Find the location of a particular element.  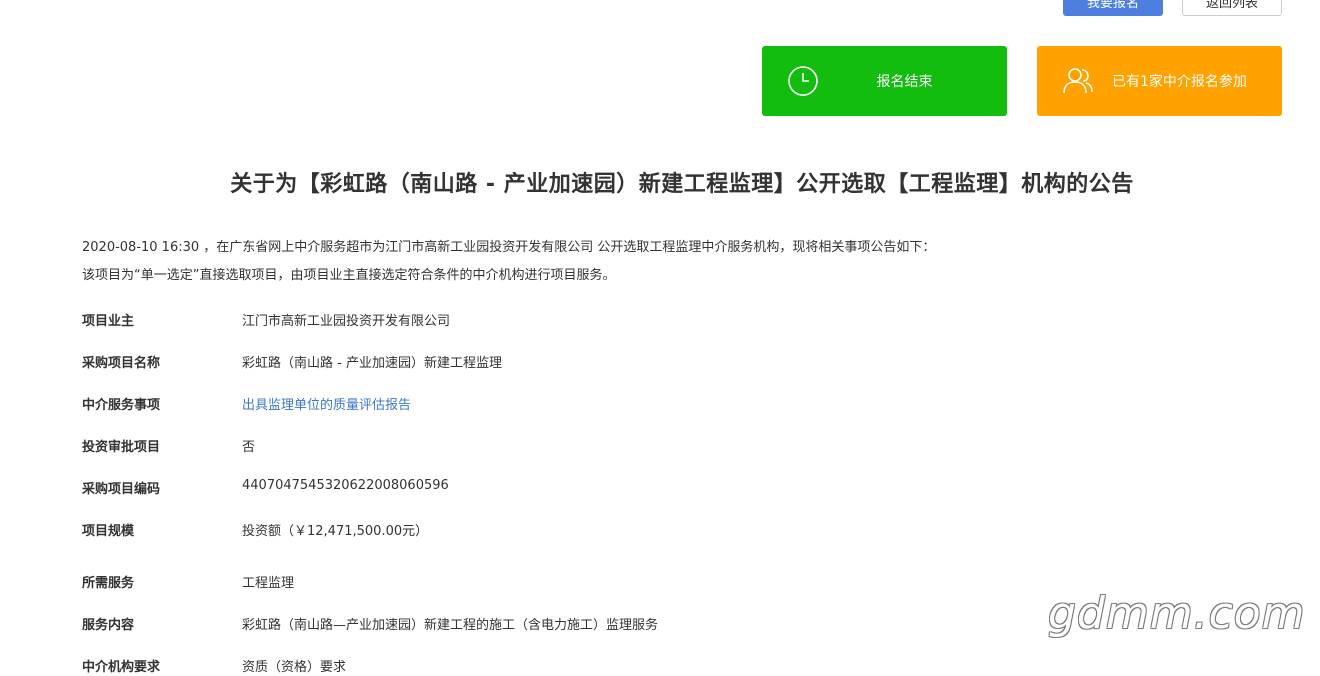

detail-key: 投资审批项目 is located at coordinates (121, 447).